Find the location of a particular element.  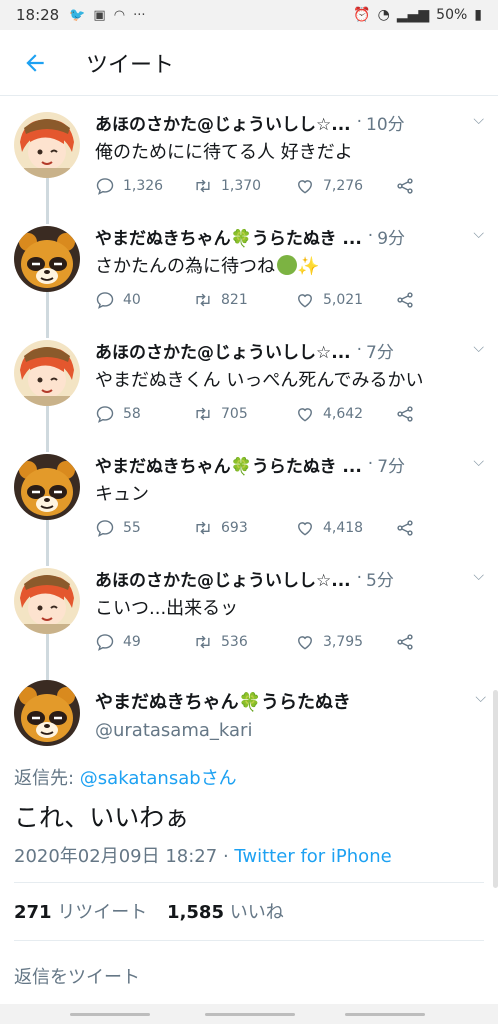

reply-to-prefix: 返信先: is located at coordinates (47, 778).